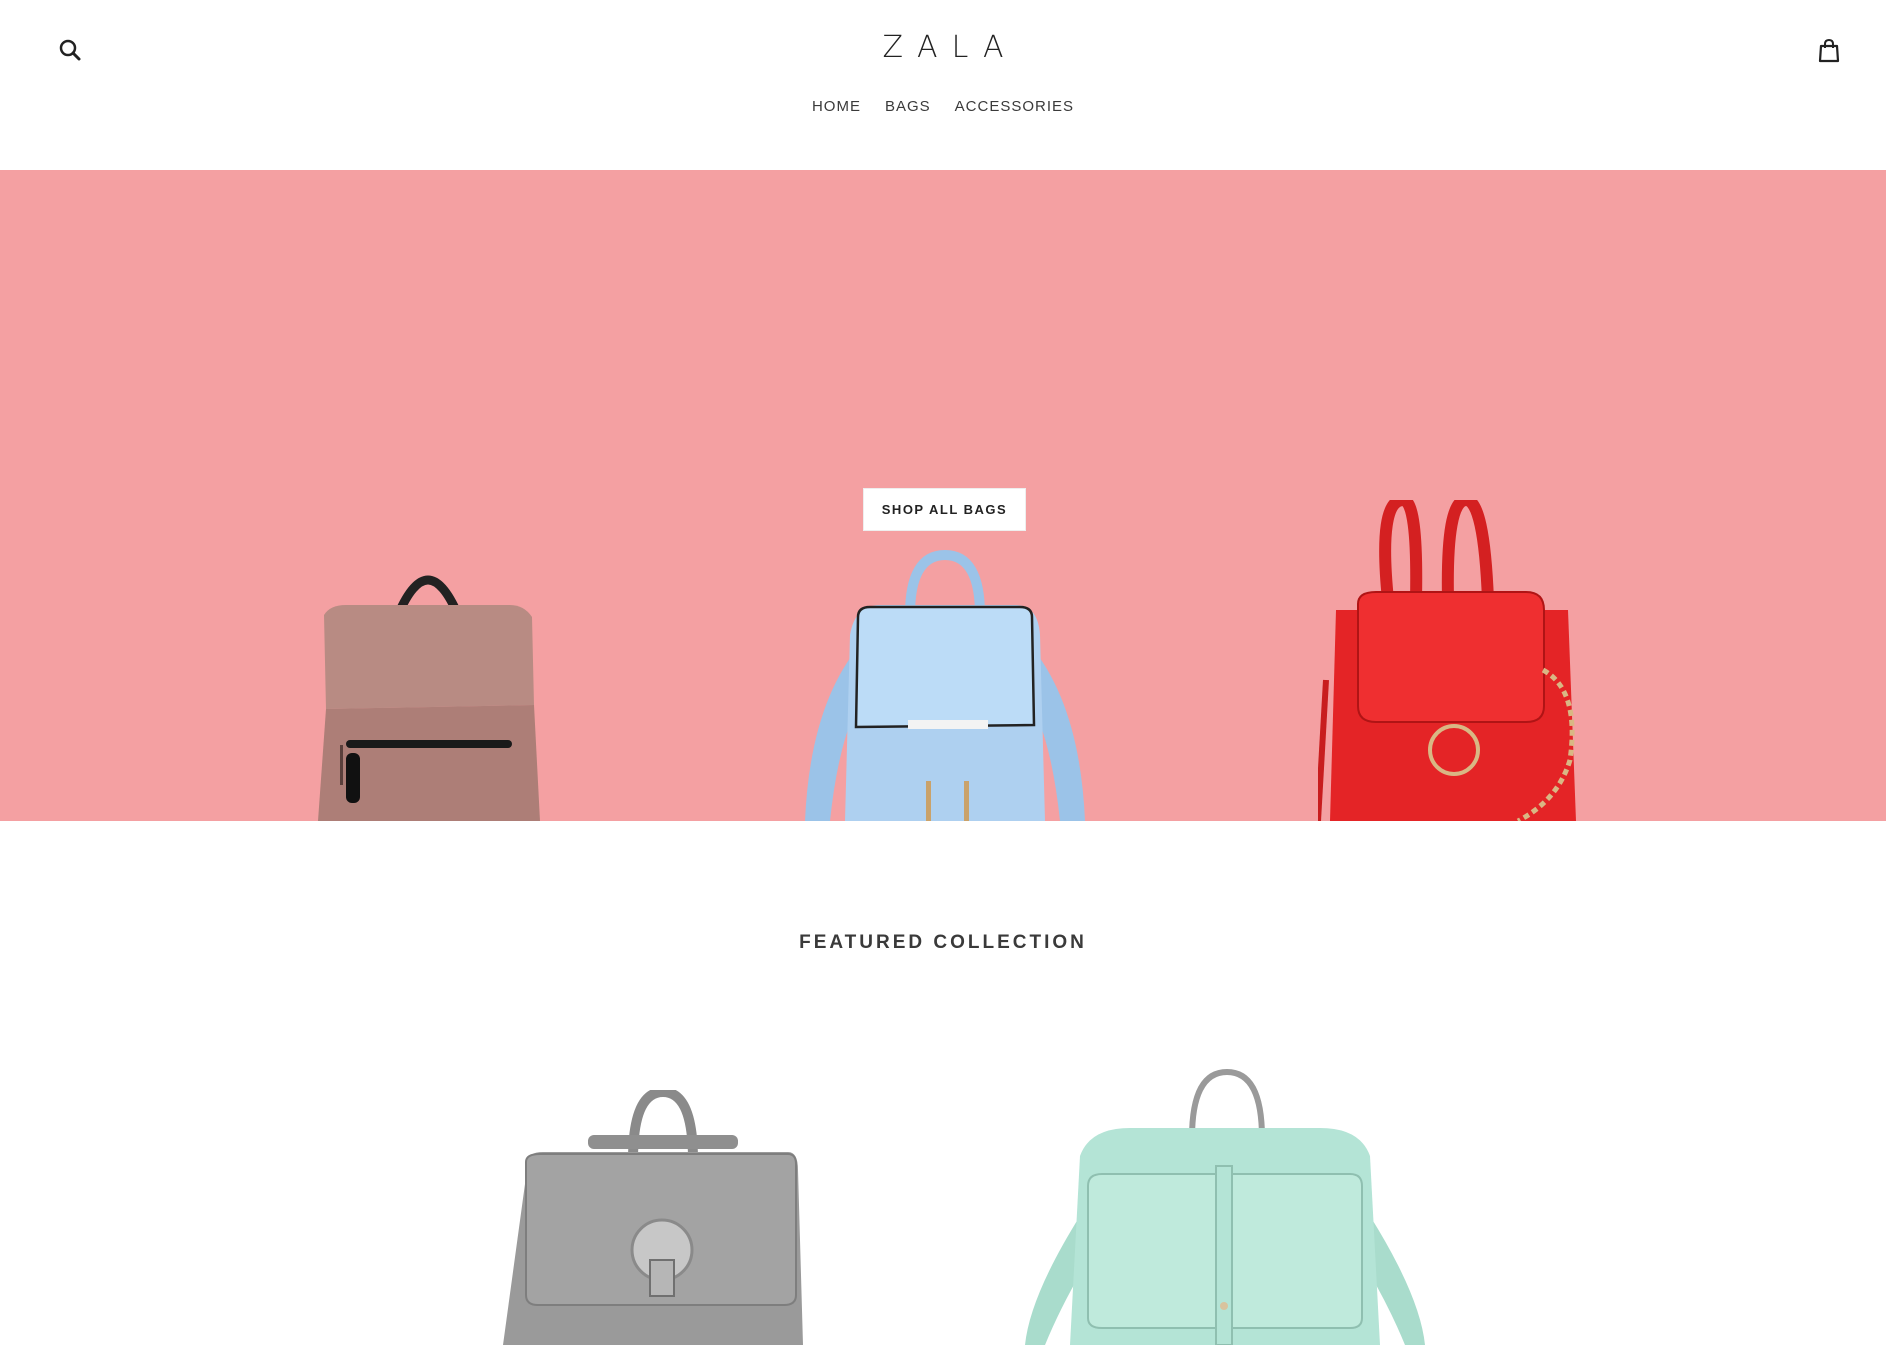  What do you see at coordinates (908, 106) in the screenshot?
I see `nav-item-bags: BAGS` at bounding box center [908, 106].